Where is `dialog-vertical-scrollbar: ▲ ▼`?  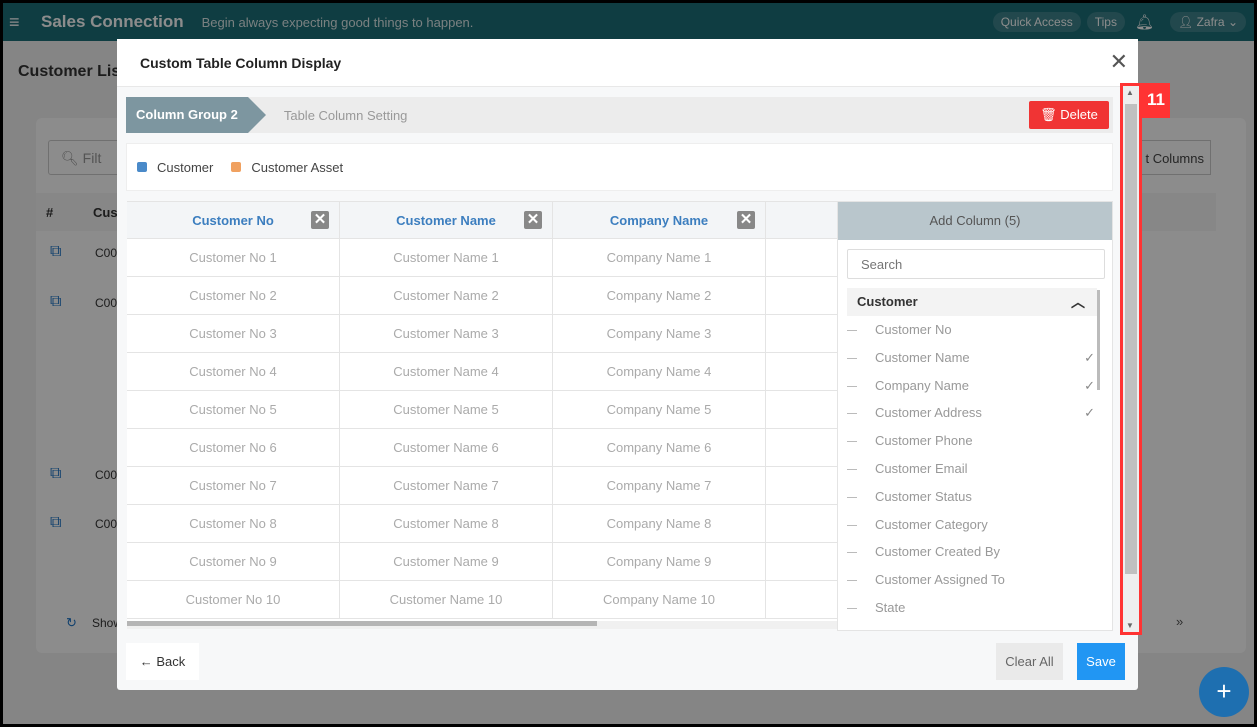
dialog-vertical-scrollbar: ▲ ▼ is located at coordinates (1131, 359).